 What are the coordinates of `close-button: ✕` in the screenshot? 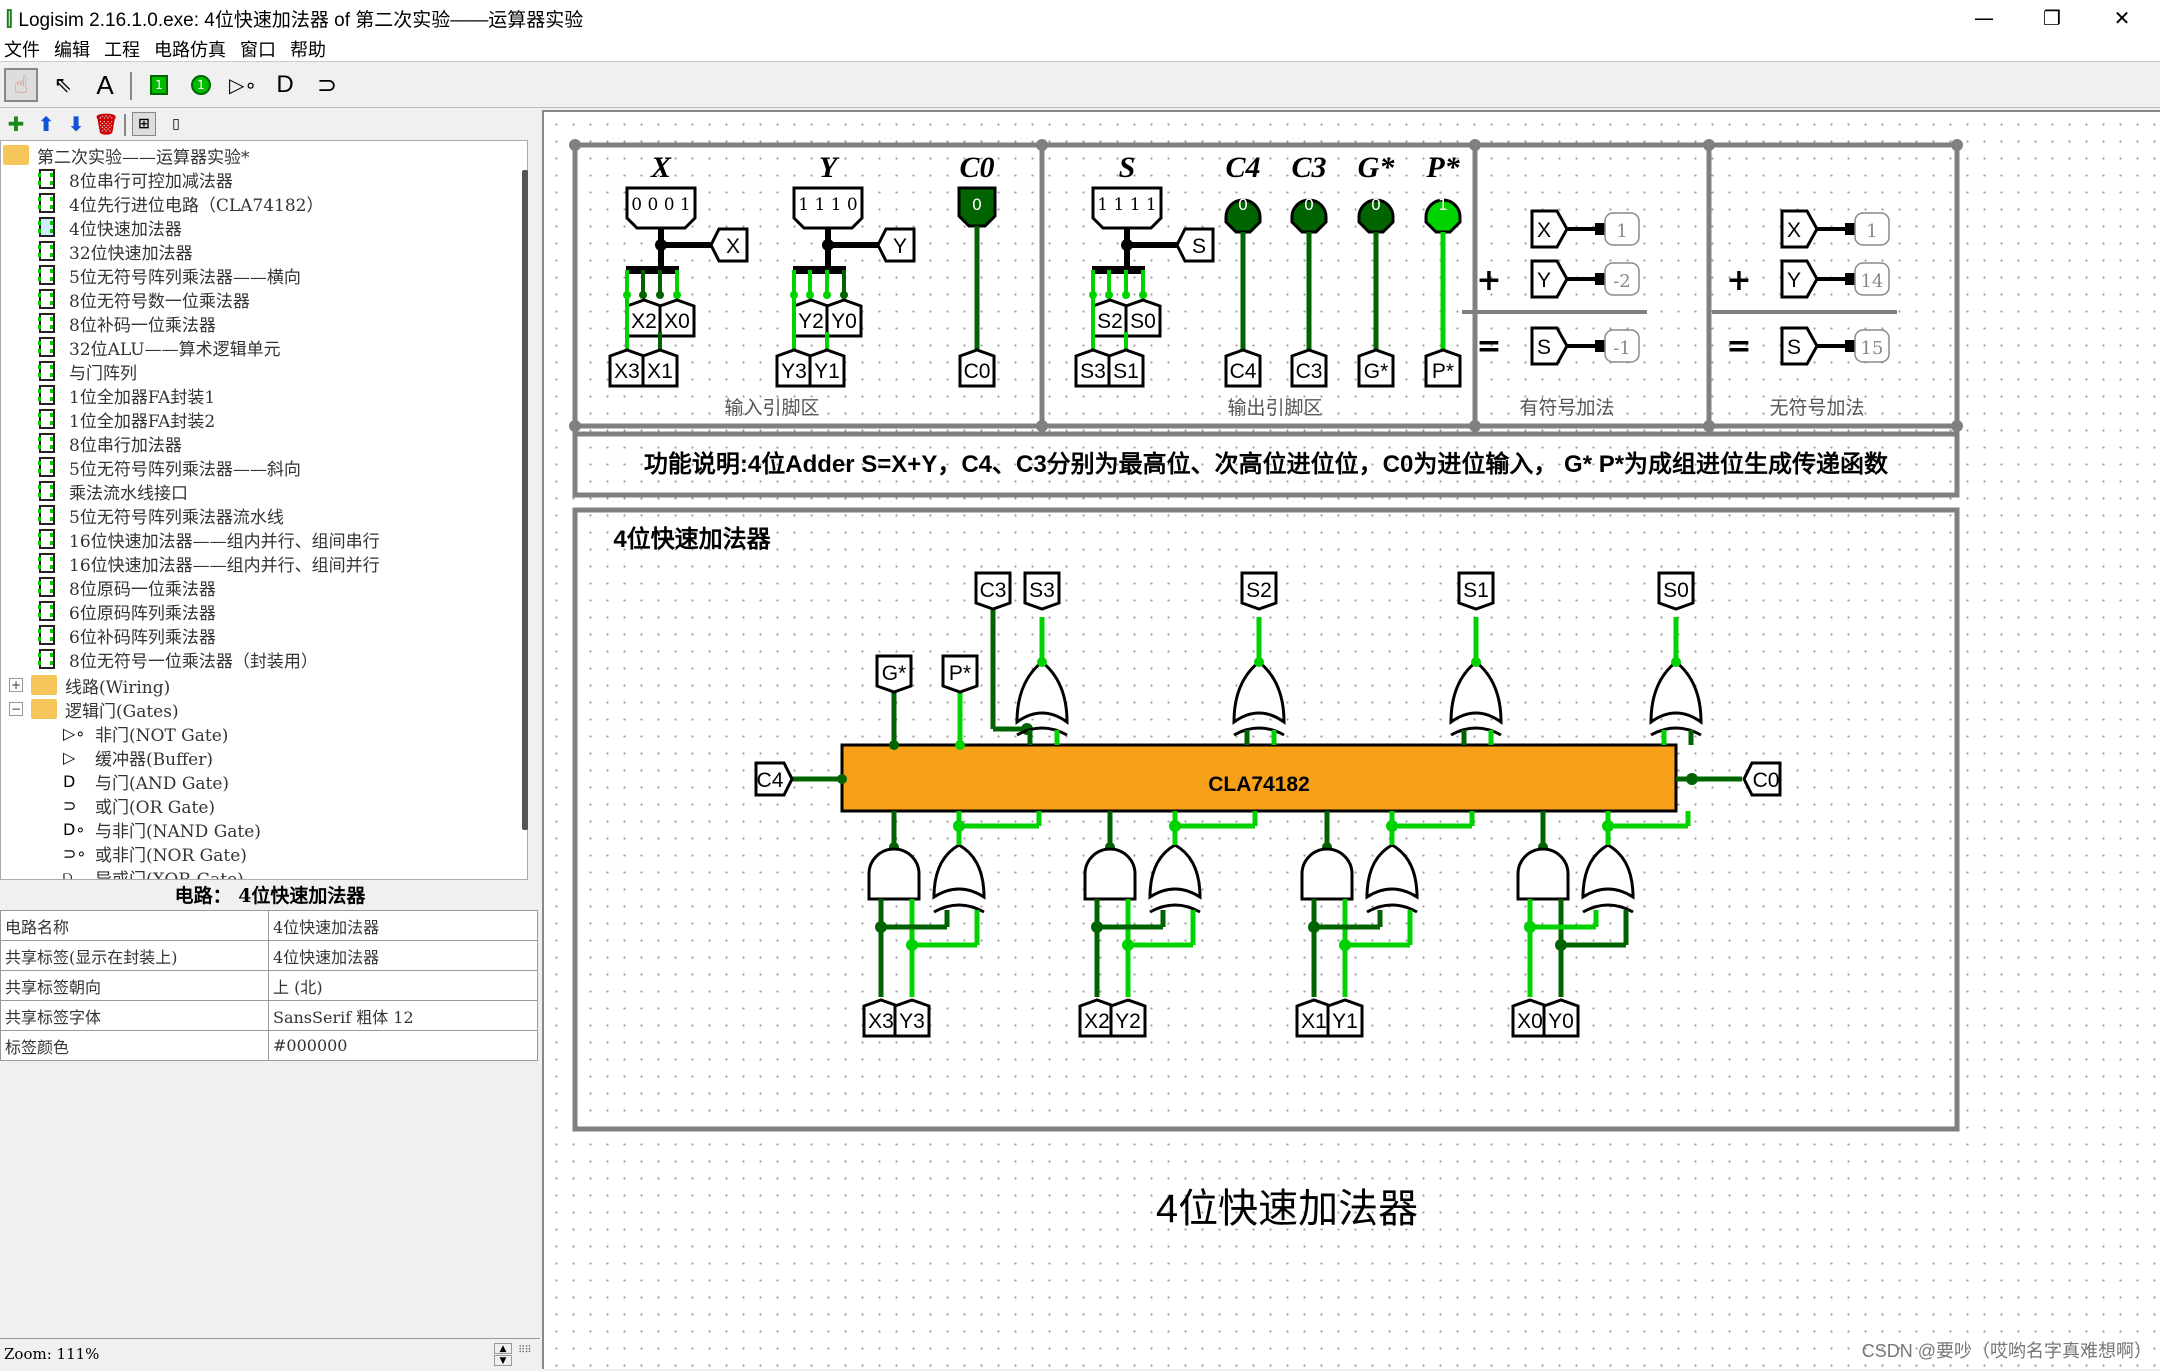 It's located at (2122, 18).